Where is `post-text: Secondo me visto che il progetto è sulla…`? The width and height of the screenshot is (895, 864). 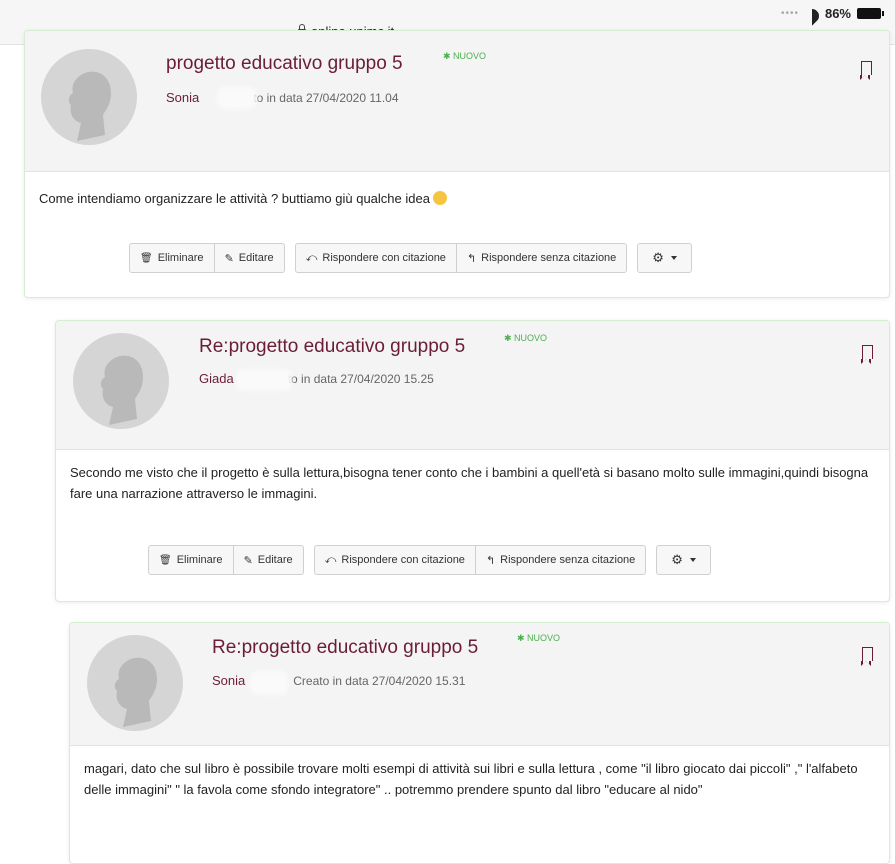 post-text: Secondo me visto che il progetto è sulla… is located at coordinates (469, 483).